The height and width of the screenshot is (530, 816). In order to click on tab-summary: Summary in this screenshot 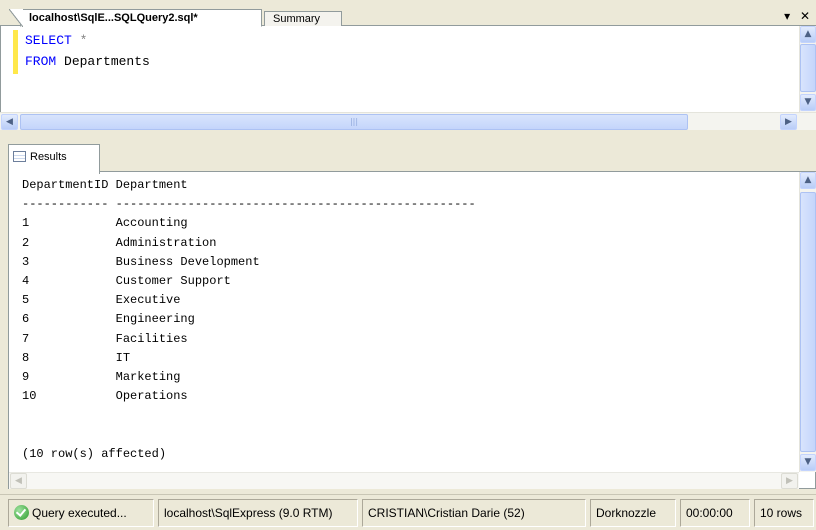, I will do `click(303, 19)`.